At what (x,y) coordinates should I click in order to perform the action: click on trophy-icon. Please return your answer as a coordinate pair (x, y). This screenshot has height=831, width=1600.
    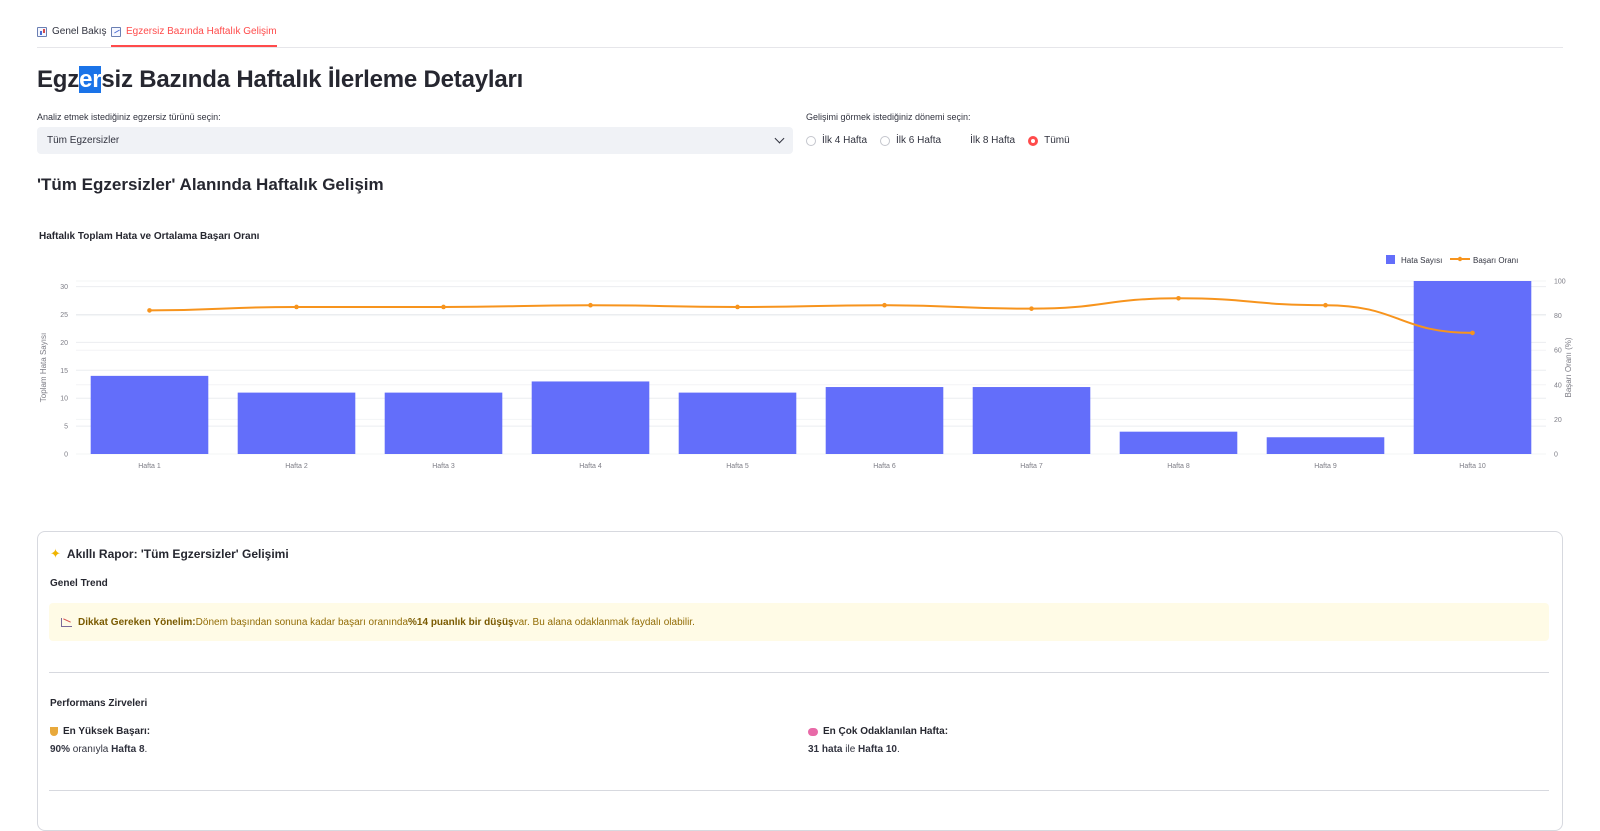
    Looking at the image, I should click on (54, 731).